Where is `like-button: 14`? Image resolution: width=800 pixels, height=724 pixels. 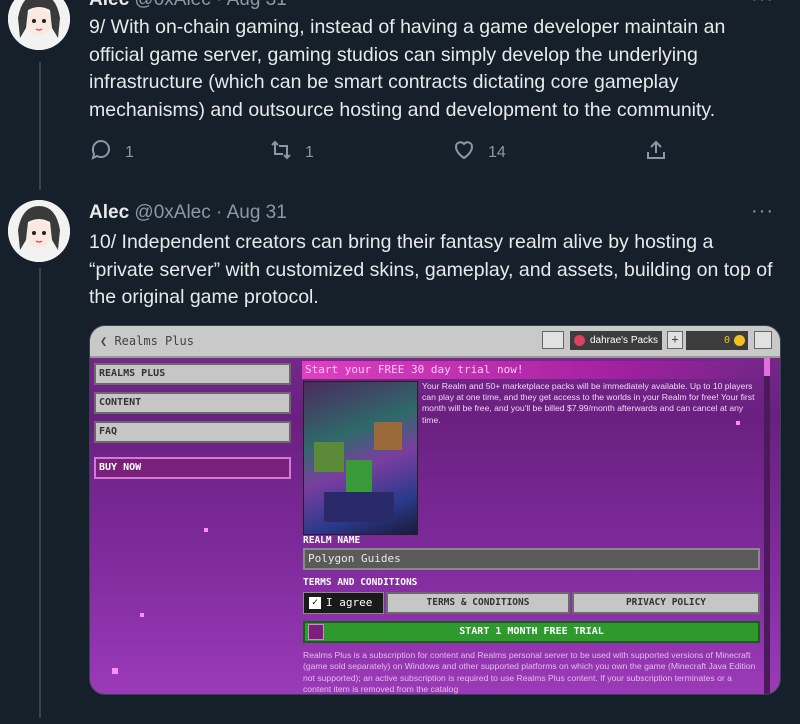 like-button: 14 is located at coordinates (479, 152).